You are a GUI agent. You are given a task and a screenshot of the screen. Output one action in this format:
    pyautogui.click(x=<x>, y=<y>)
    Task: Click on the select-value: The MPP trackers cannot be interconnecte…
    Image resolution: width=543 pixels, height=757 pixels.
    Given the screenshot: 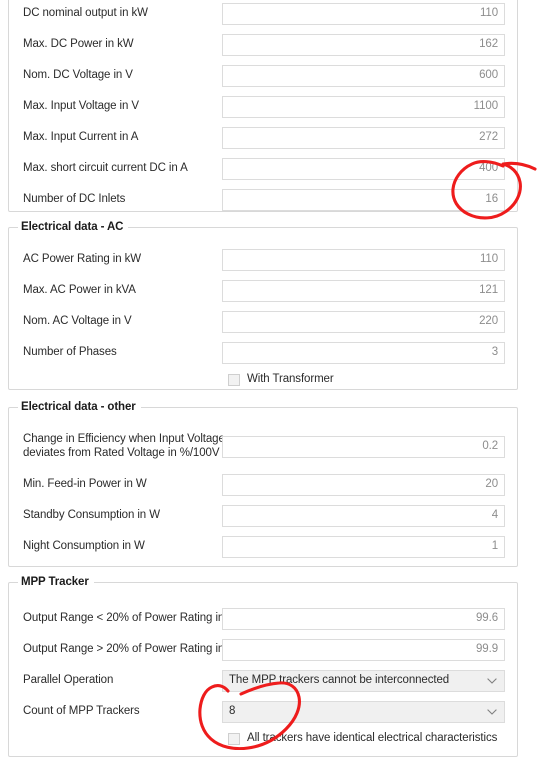 What is the action you would take?
    pyautogui.click(x=339, y=680)
    